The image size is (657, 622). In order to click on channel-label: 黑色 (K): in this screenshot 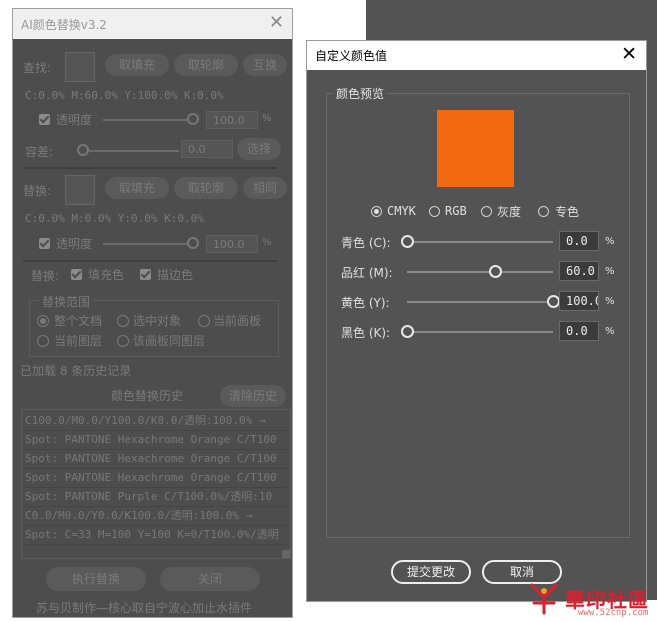, I will do `click(366, 333)`.